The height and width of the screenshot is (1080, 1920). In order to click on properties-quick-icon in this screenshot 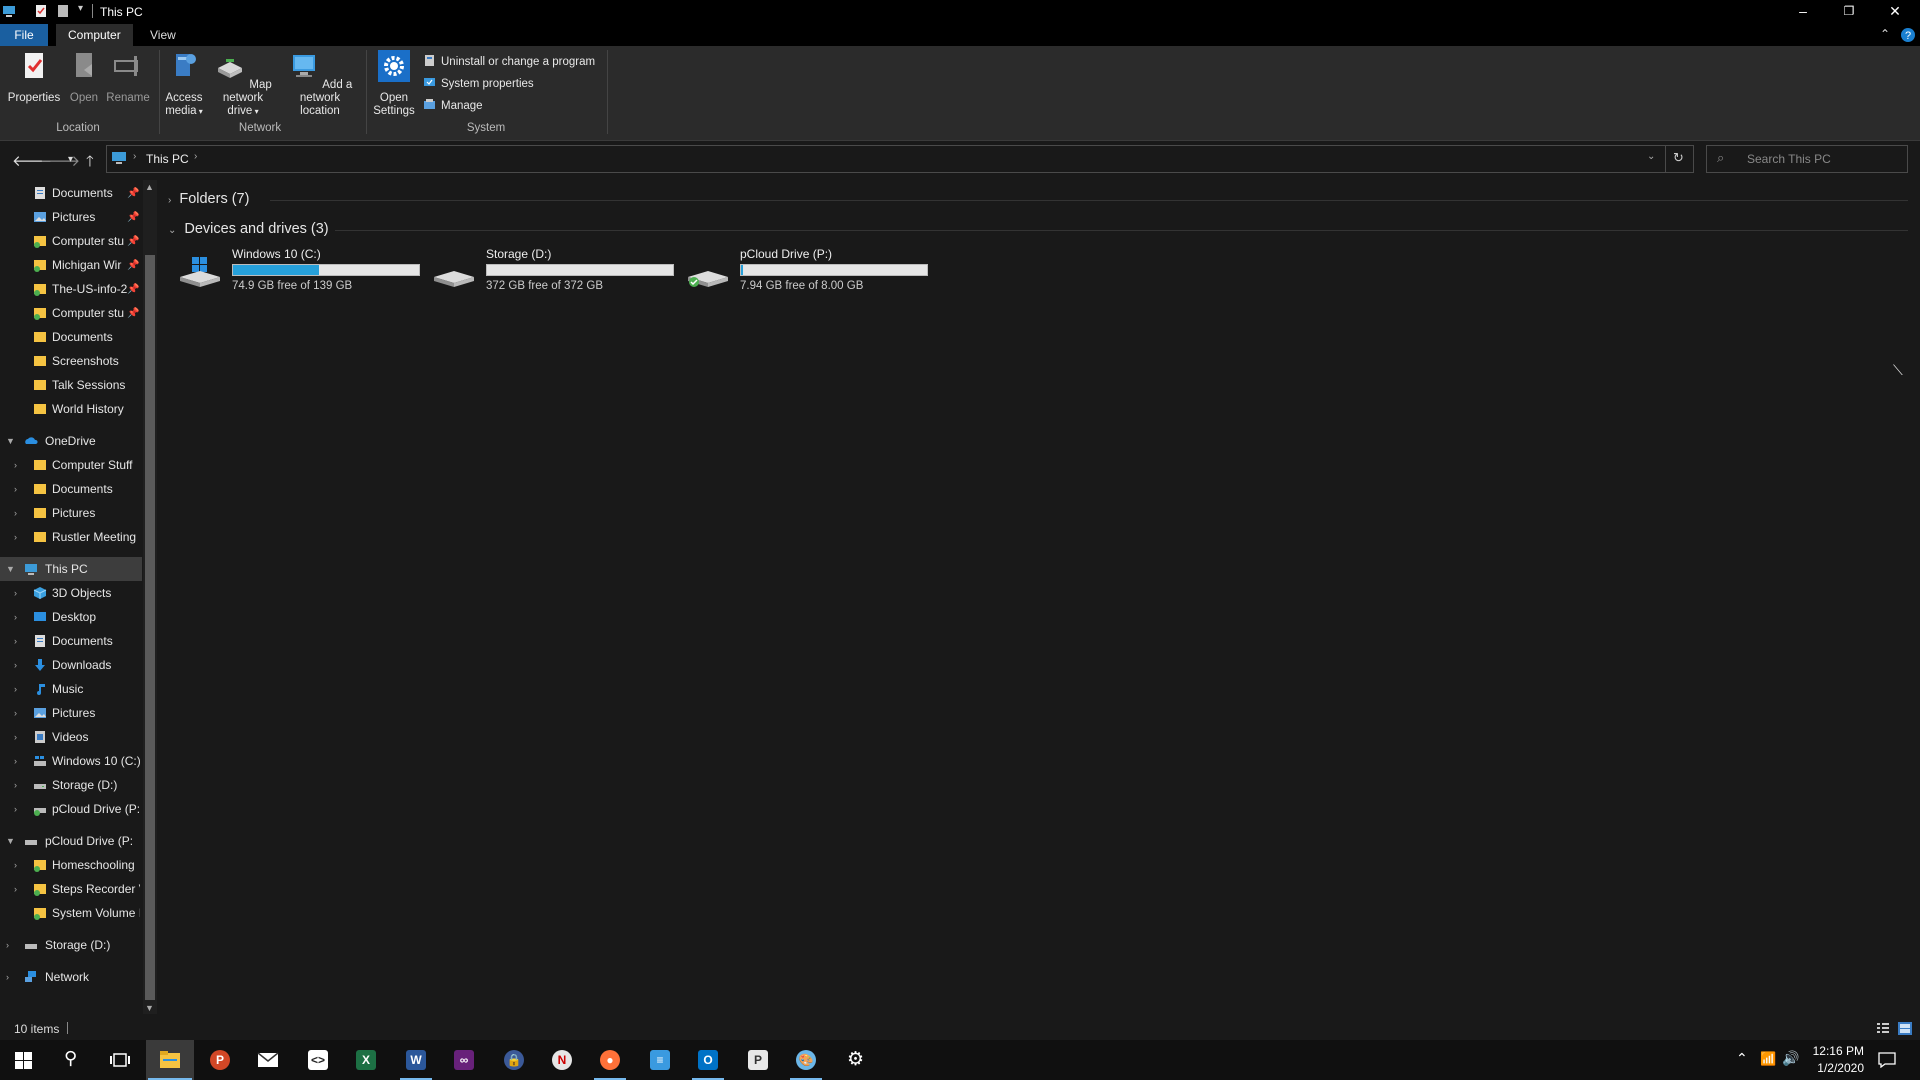, I will do `click(41, 11)`.